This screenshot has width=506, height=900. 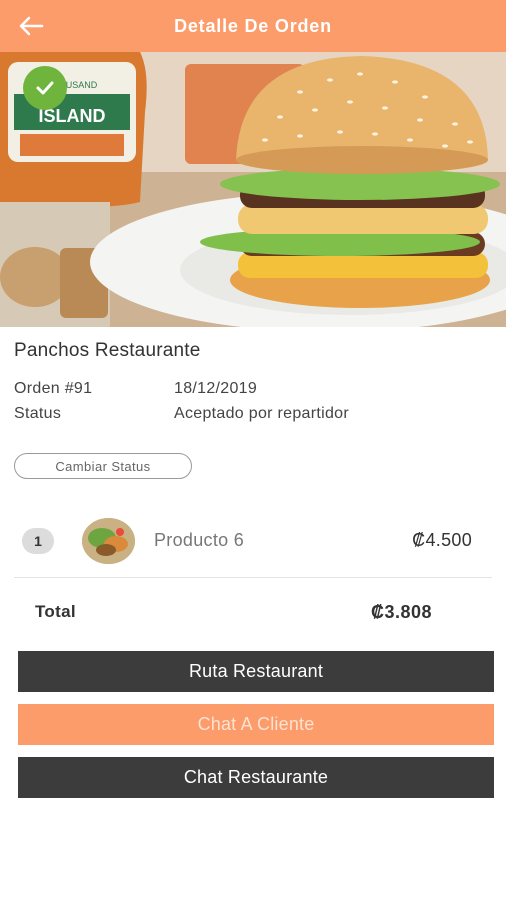 I want to click on chat-client-button: Chat A Cliente, so click(x=256, y=724).